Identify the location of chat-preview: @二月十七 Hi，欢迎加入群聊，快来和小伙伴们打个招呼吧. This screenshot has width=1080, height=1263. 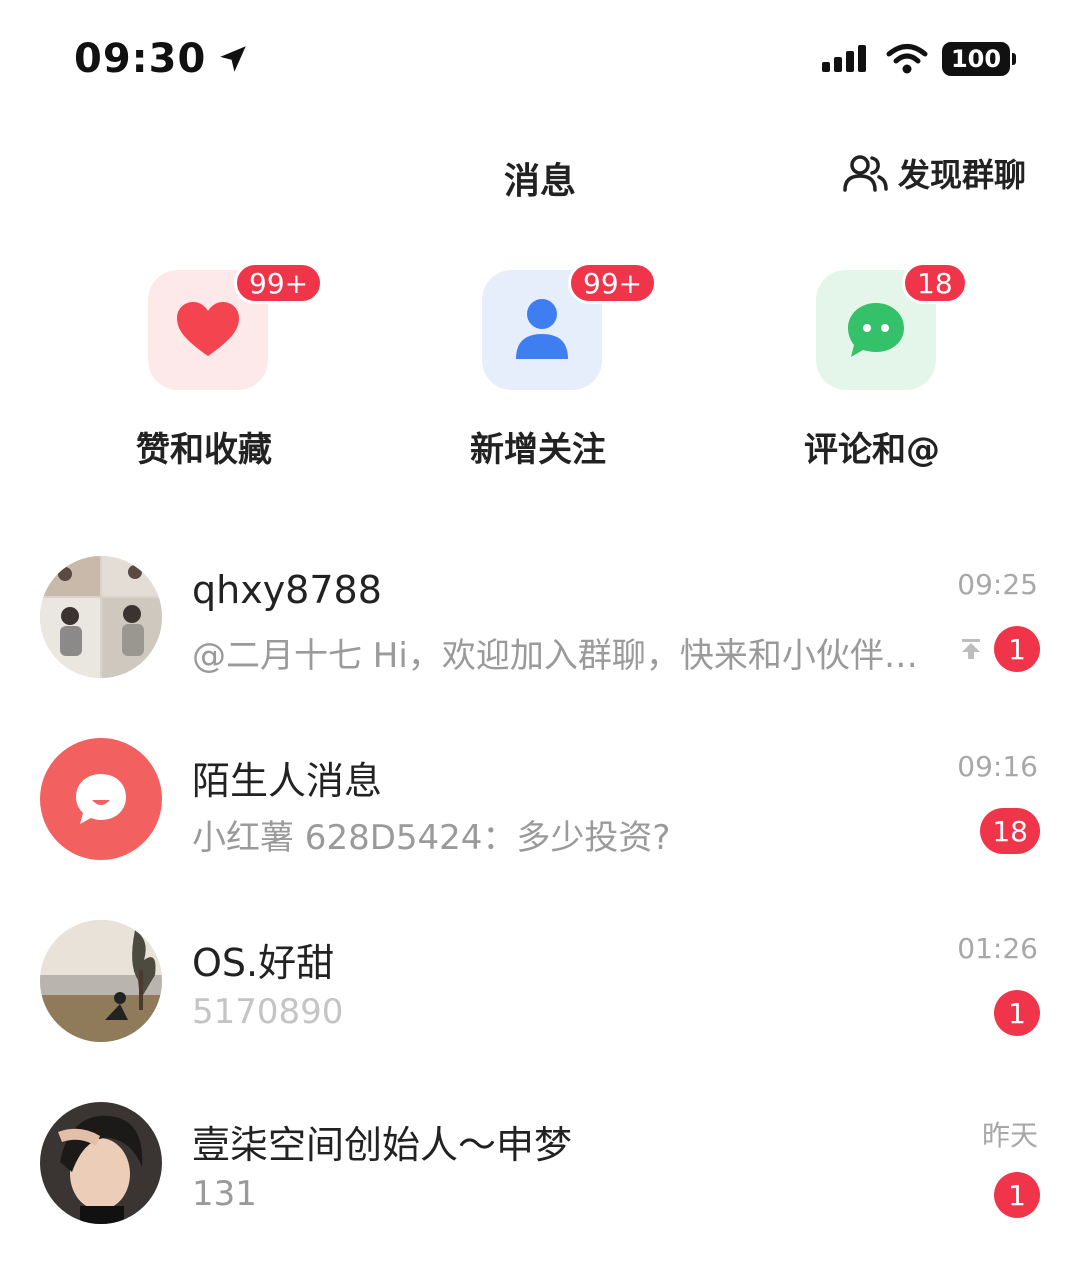
(562, 656).